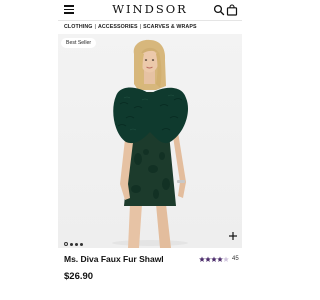 Image resolution: width=320 pixels, height=300 pixels. I want to click on category-scarves-wraps: SCARVES & WRAPS, so click(170, 27).